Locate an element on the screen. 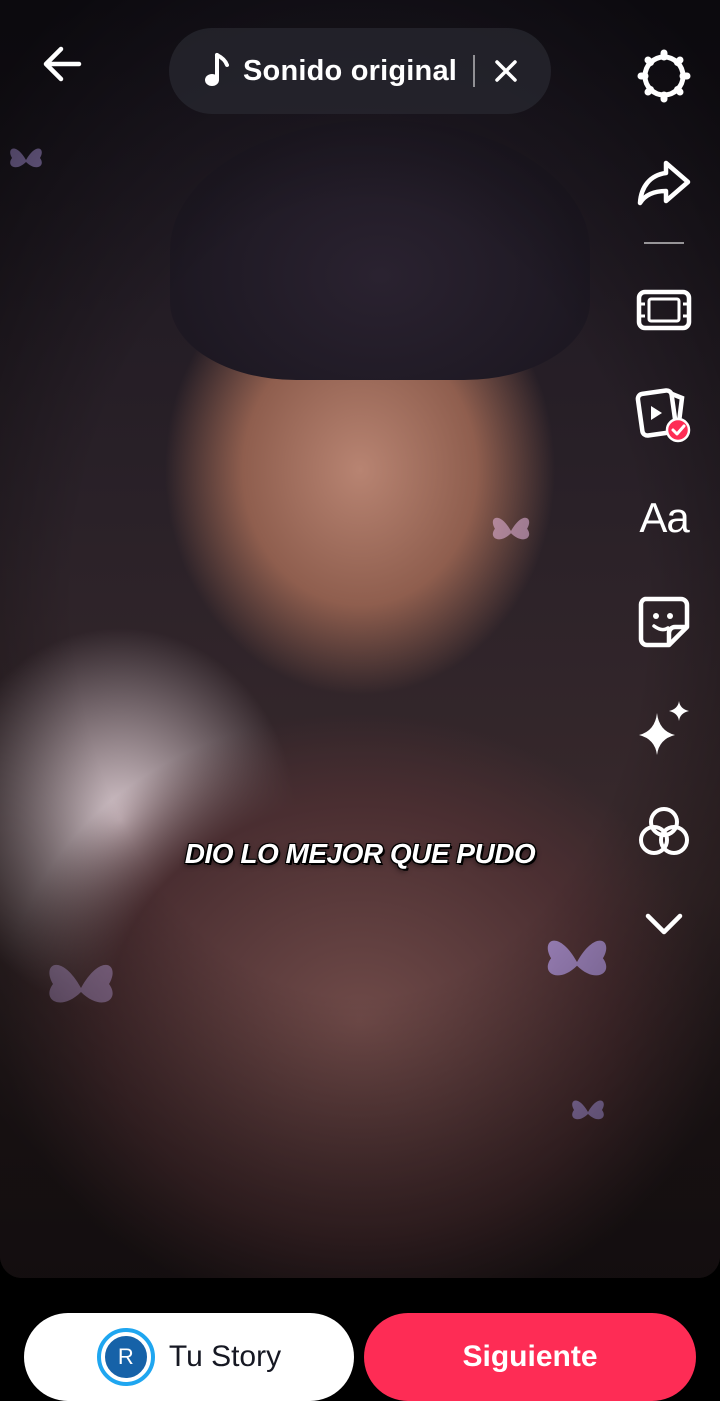 Image resolution: width=720 pixels, height=1401 pixels. sticker-icon is located at coordinates (664, 622).